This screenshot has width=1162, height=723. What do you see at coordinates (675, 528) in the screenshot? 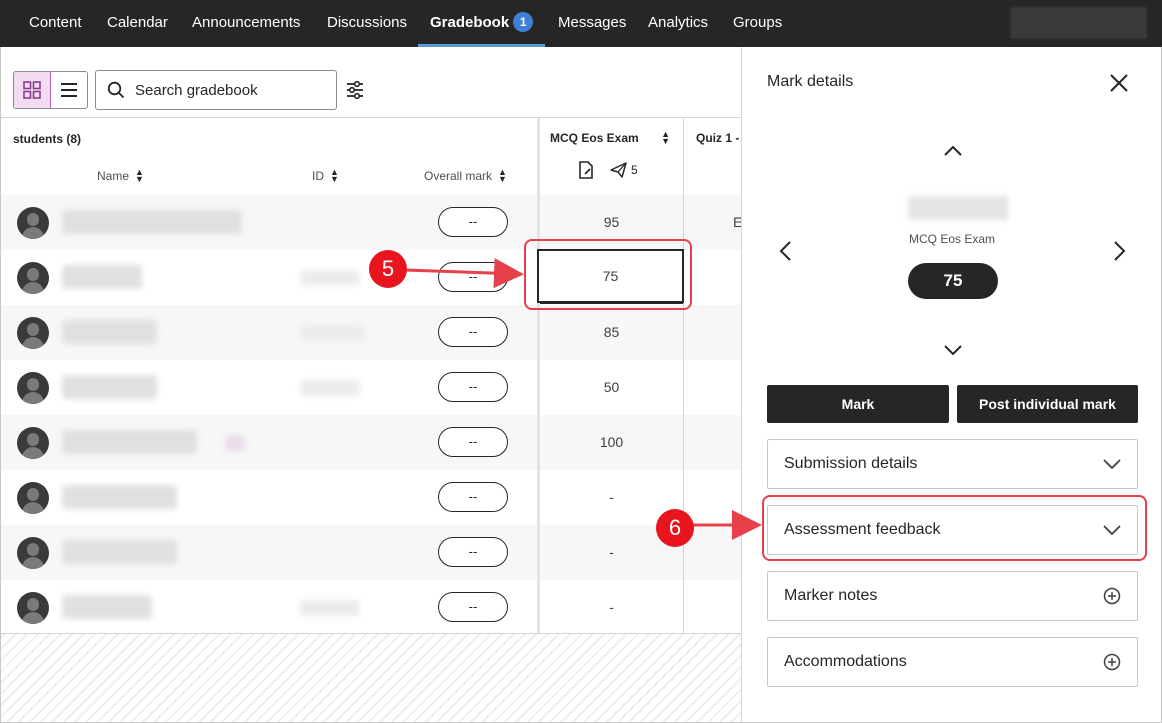
I see `callout-step-6: 6` at bounding box center [675, 528].